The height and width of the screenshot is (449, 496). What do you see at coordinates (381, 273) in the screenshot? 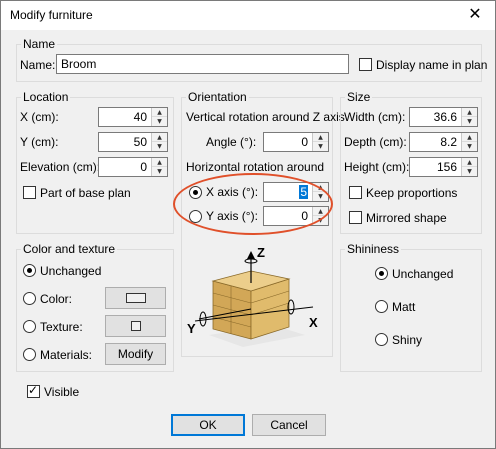
I see `shininess-unchanged-radio` at bounding box center [381, 273].